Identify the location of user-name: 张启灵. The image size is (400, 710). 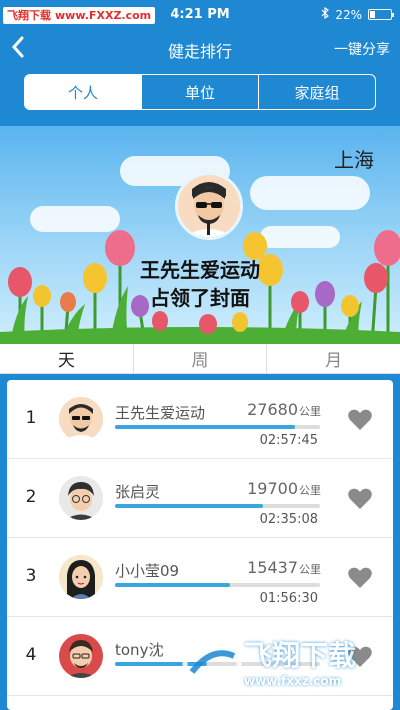
(138, 492).